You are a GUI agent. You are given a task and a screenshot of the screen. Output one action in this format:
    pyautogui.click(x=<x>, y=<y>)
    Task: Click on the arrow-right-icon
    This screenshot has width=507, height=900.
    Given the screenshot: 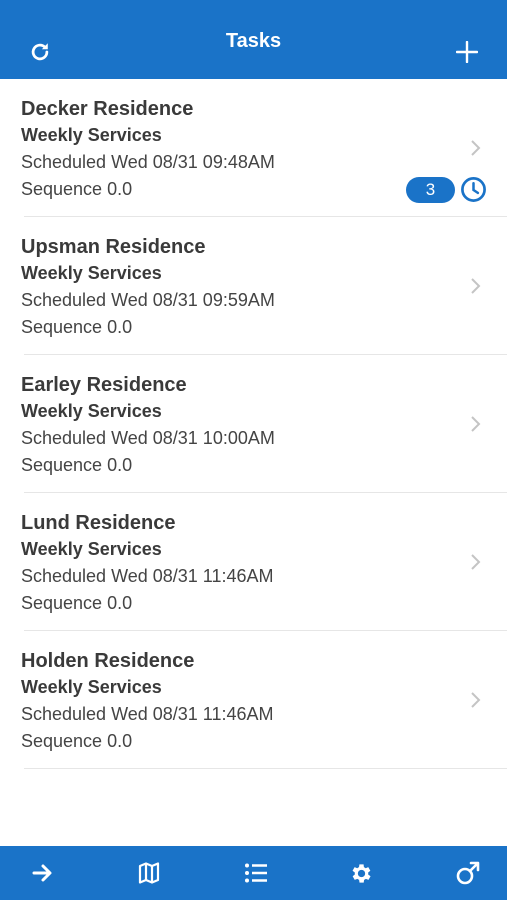 What is the action you would take?
    pyautogui.click(x=42, y=873)
    